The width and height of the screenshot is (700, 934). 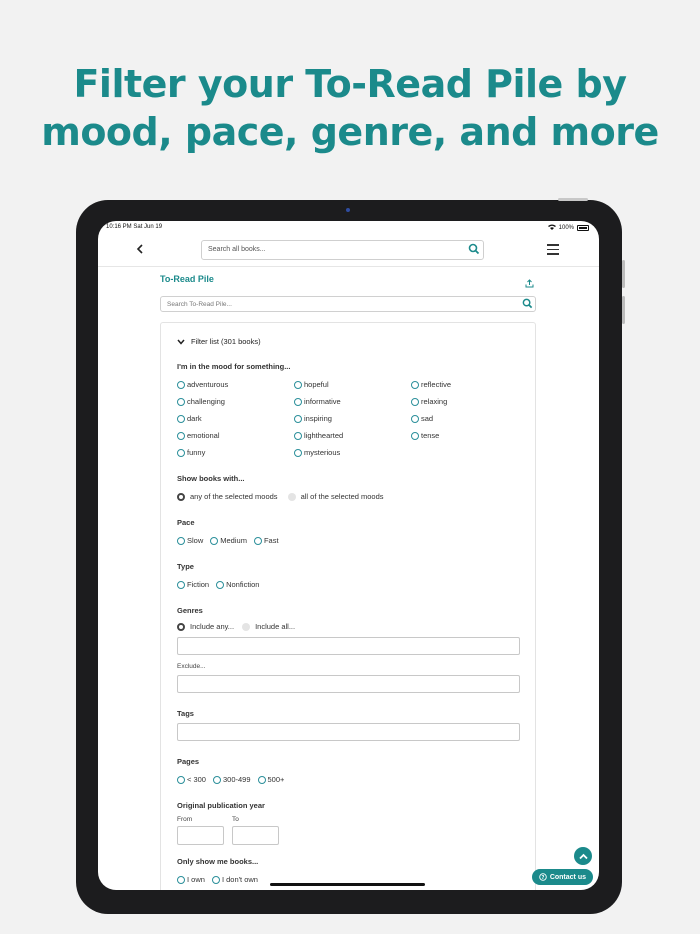 What do you see at coordinates (235, 435) in the screenshot?
I see `mood-option: emotional` at bounding box center [235, 435].